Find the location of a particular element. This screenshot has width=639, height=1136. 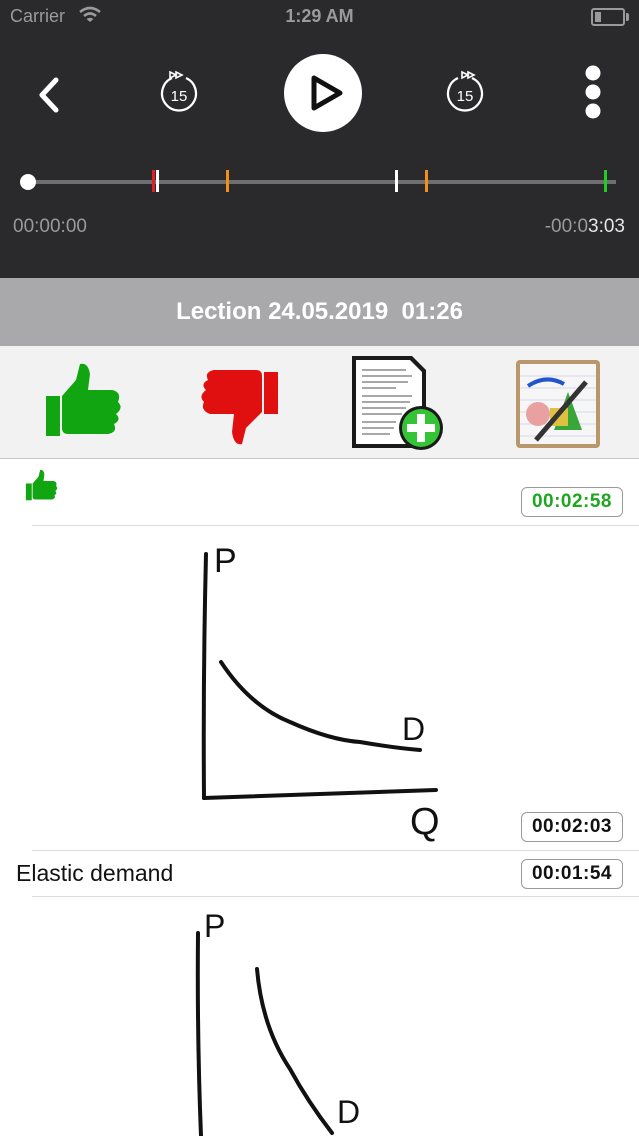

add-note-icon is located at coordinates (397, 403).